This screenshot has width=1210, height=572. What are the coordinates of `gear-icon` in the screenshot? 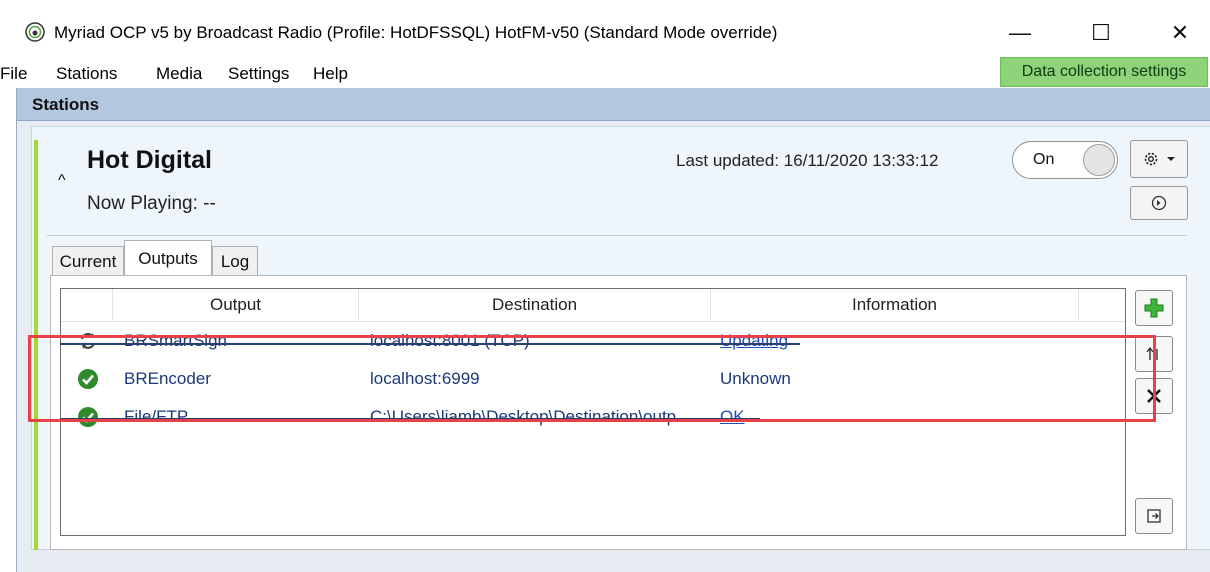 It's located at (1151, 159).